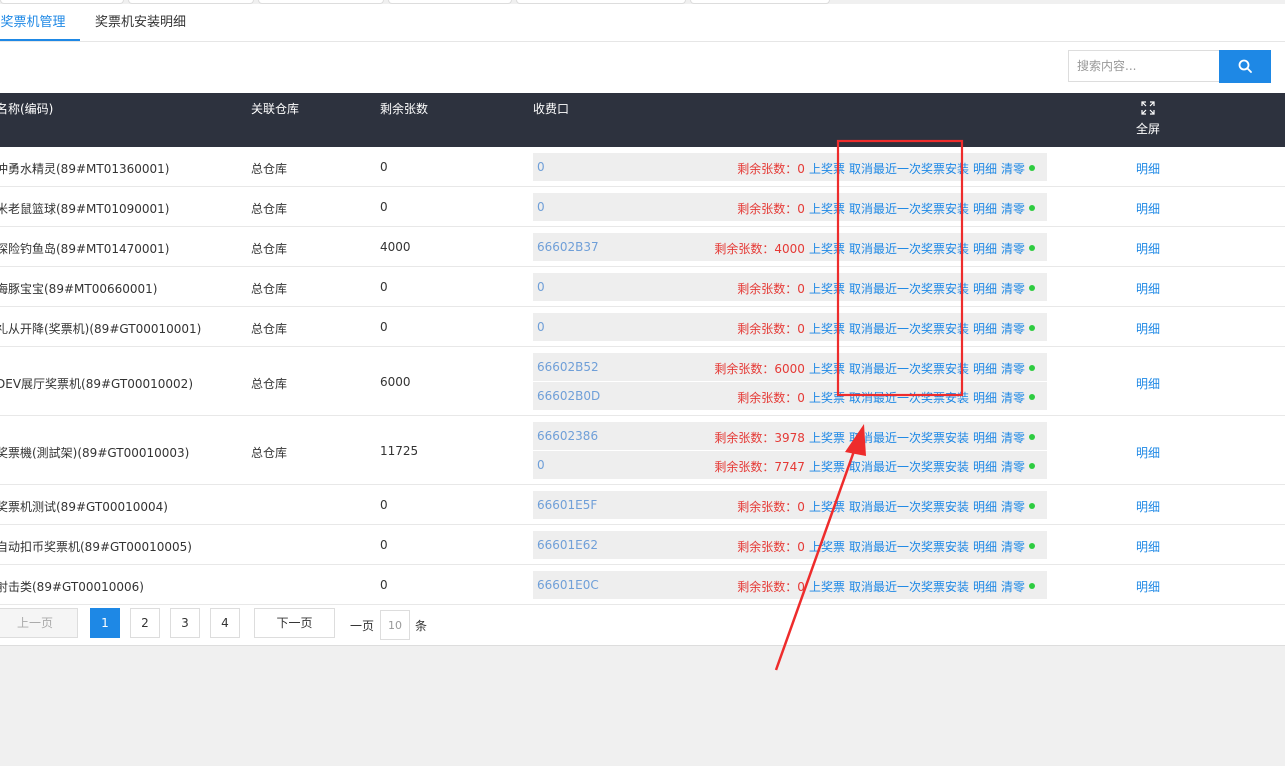 Image resolution: width=1285 pixels, height=766 pixels. Describe the element at coordinates (294, 623) in the screenshot. I see `next-page-button: 下一页` at that location.